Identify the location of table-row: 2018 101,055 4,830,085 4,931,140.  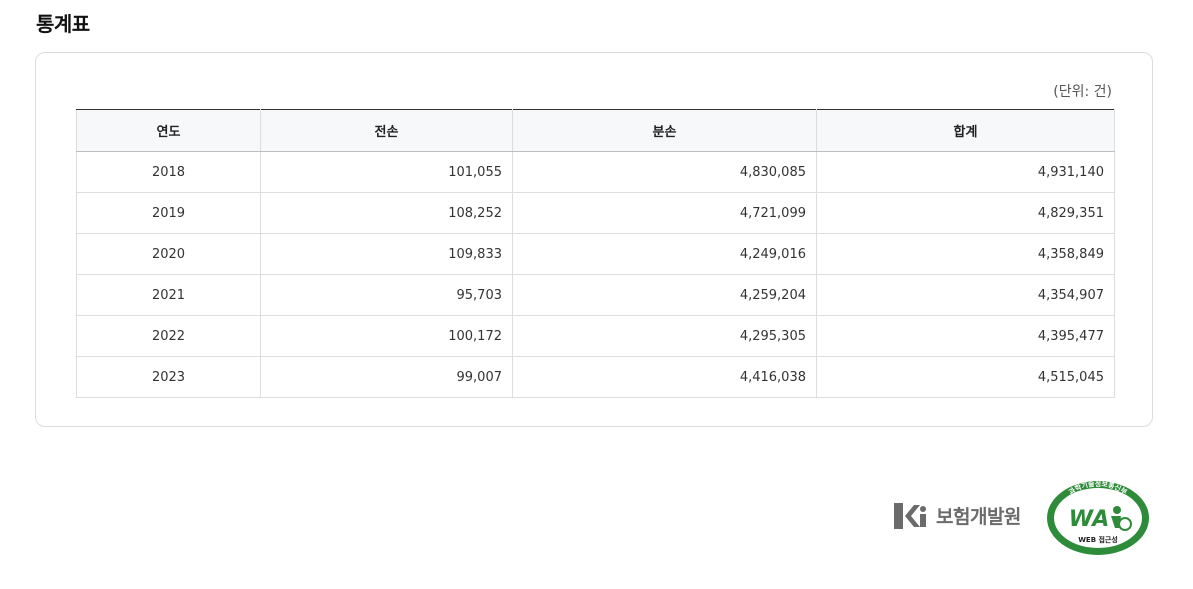
(595, 172).